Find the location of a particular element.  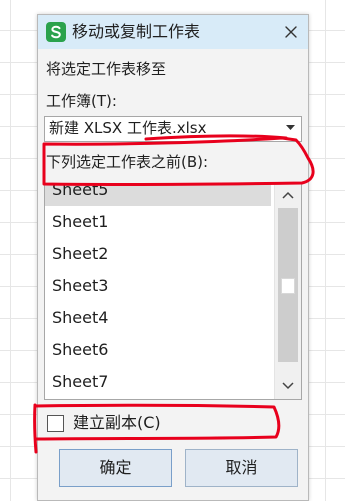

list-item: Sheet1 is located at coordinates (158, 222).